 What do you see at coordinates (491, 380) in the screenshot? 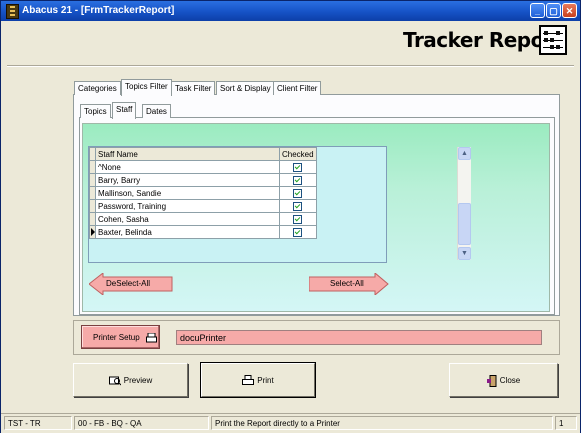
I see `exit-door-icon` at bounding box center [491, 380].